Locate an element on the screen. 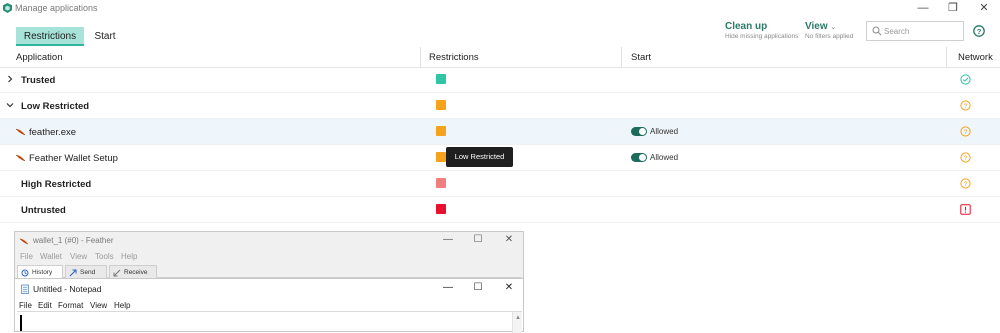  feather-close-button: ✕ is located at coordinates (509, 240).